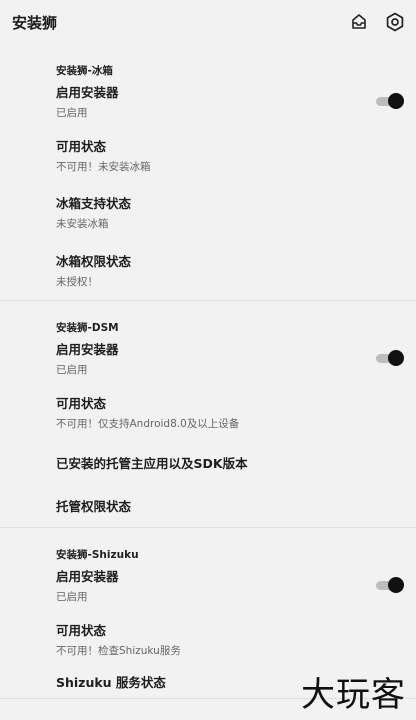 The height and width of the screenshot is (720, 416). I want to click on pref-subtitle: 未授权！, so click(77, 282).